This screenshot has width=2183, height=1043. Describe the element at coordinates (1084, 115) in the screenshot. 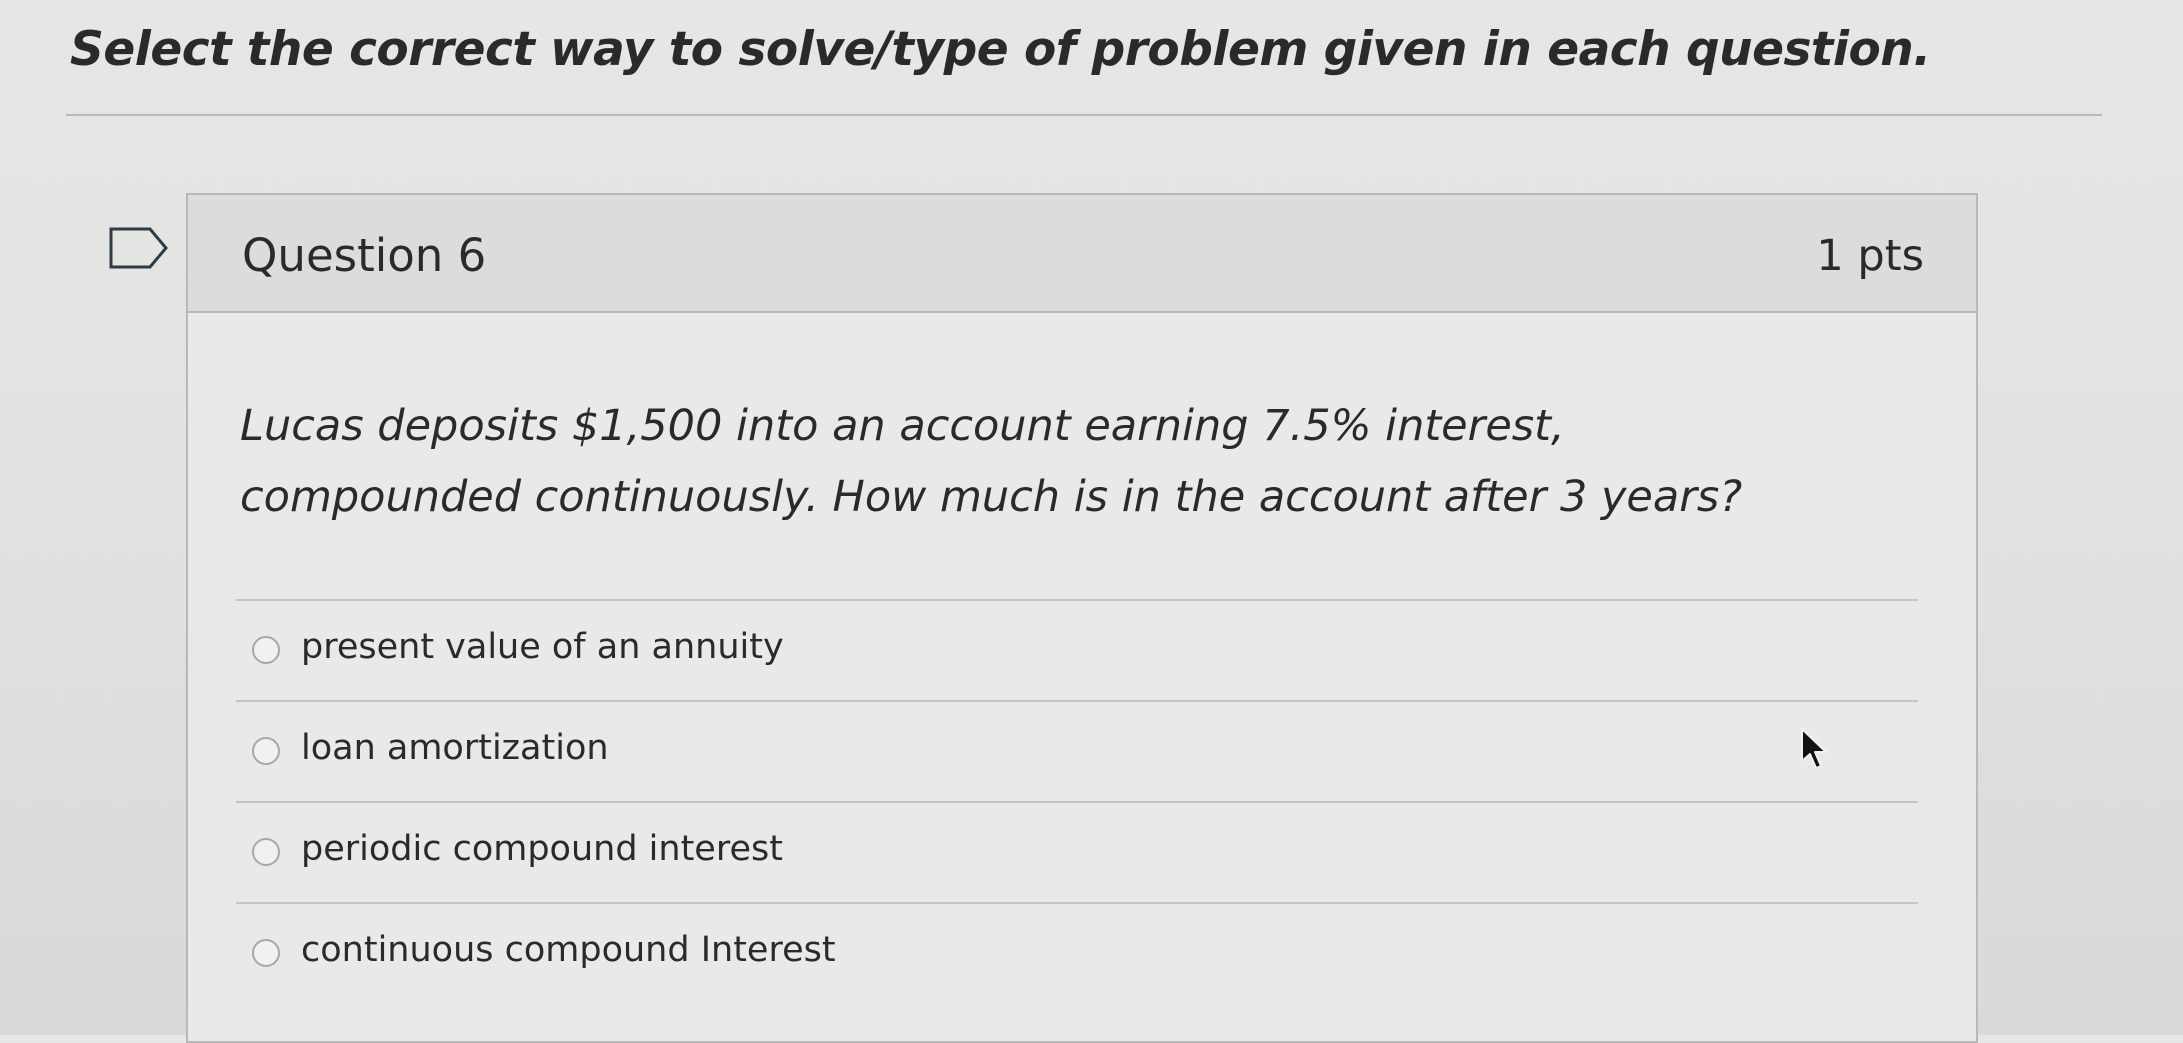

I see `instructions-divider` at that location.